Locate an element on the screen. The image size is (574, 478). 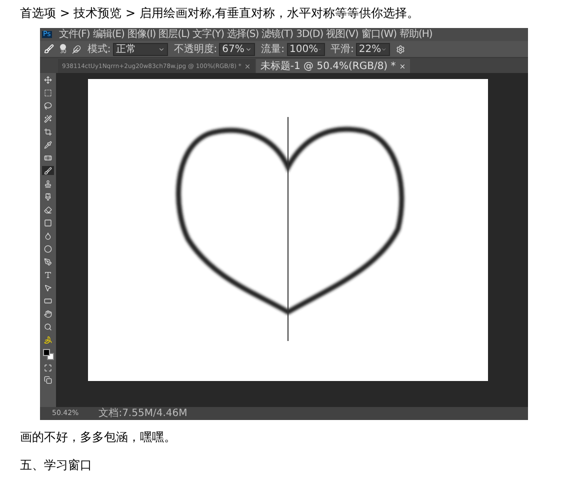
rectangle-icon is located at coordinates (48, 300).